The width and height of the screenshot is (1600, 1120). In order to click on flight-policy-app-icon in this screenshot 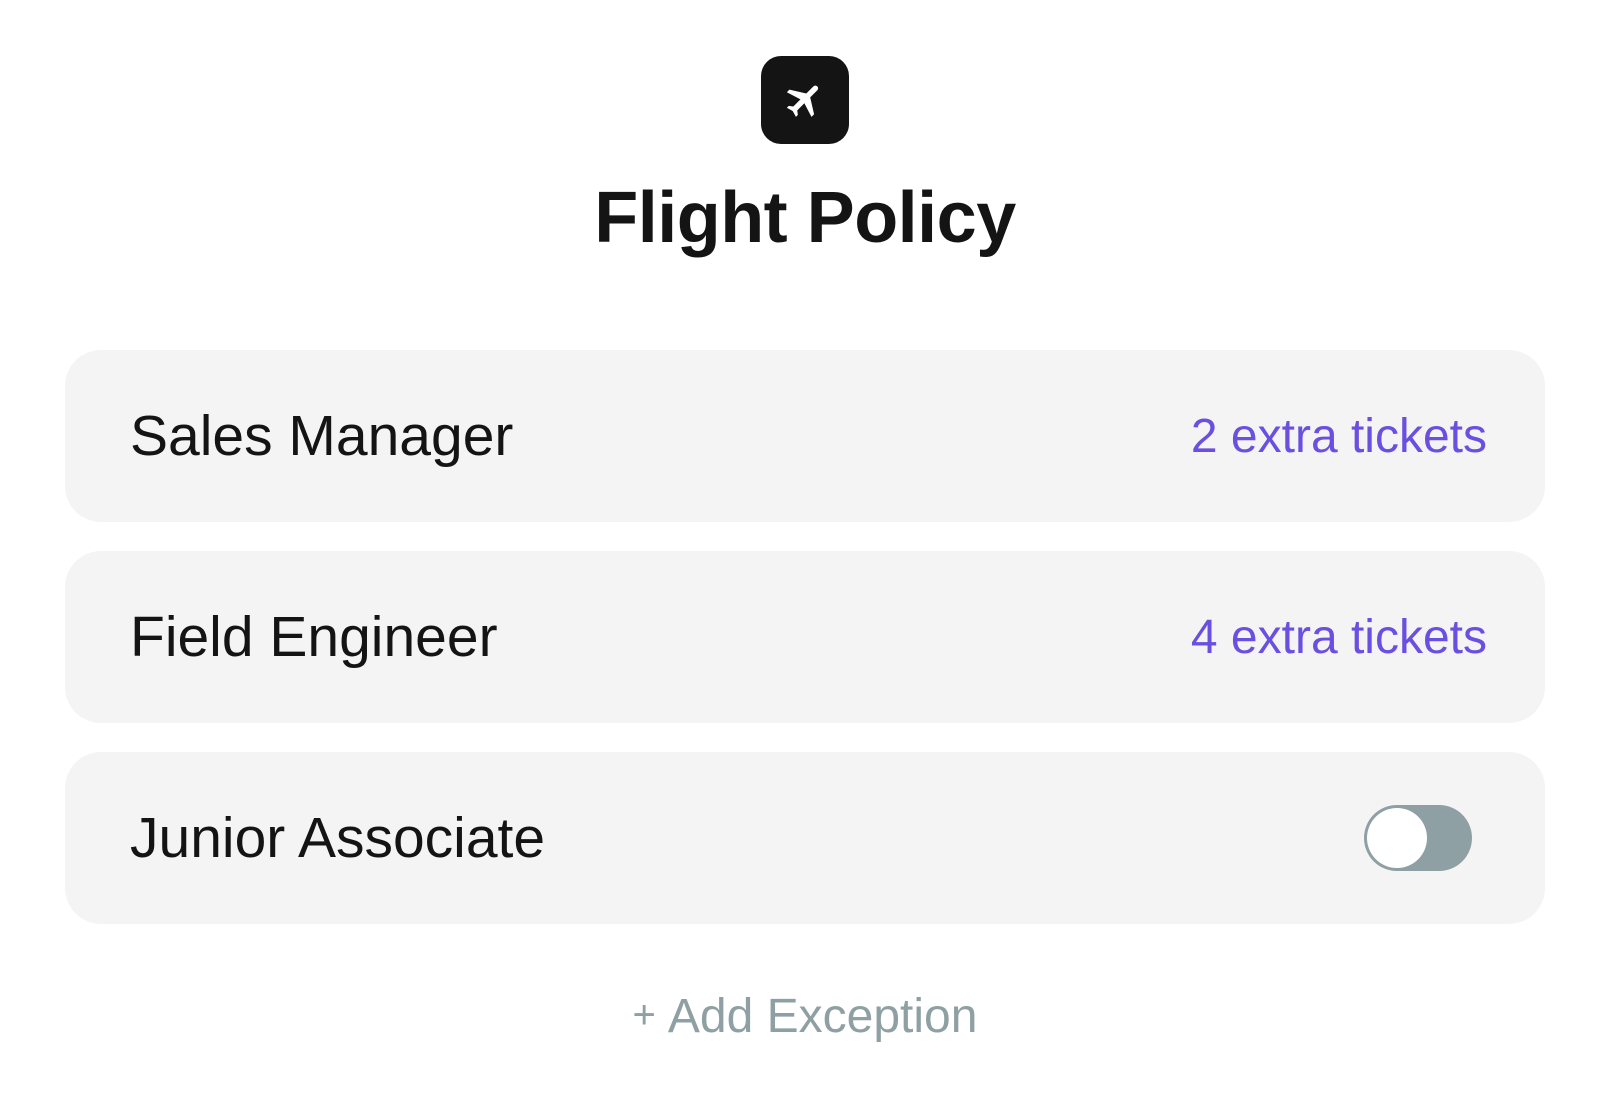, I will do `click(805, 100)`.